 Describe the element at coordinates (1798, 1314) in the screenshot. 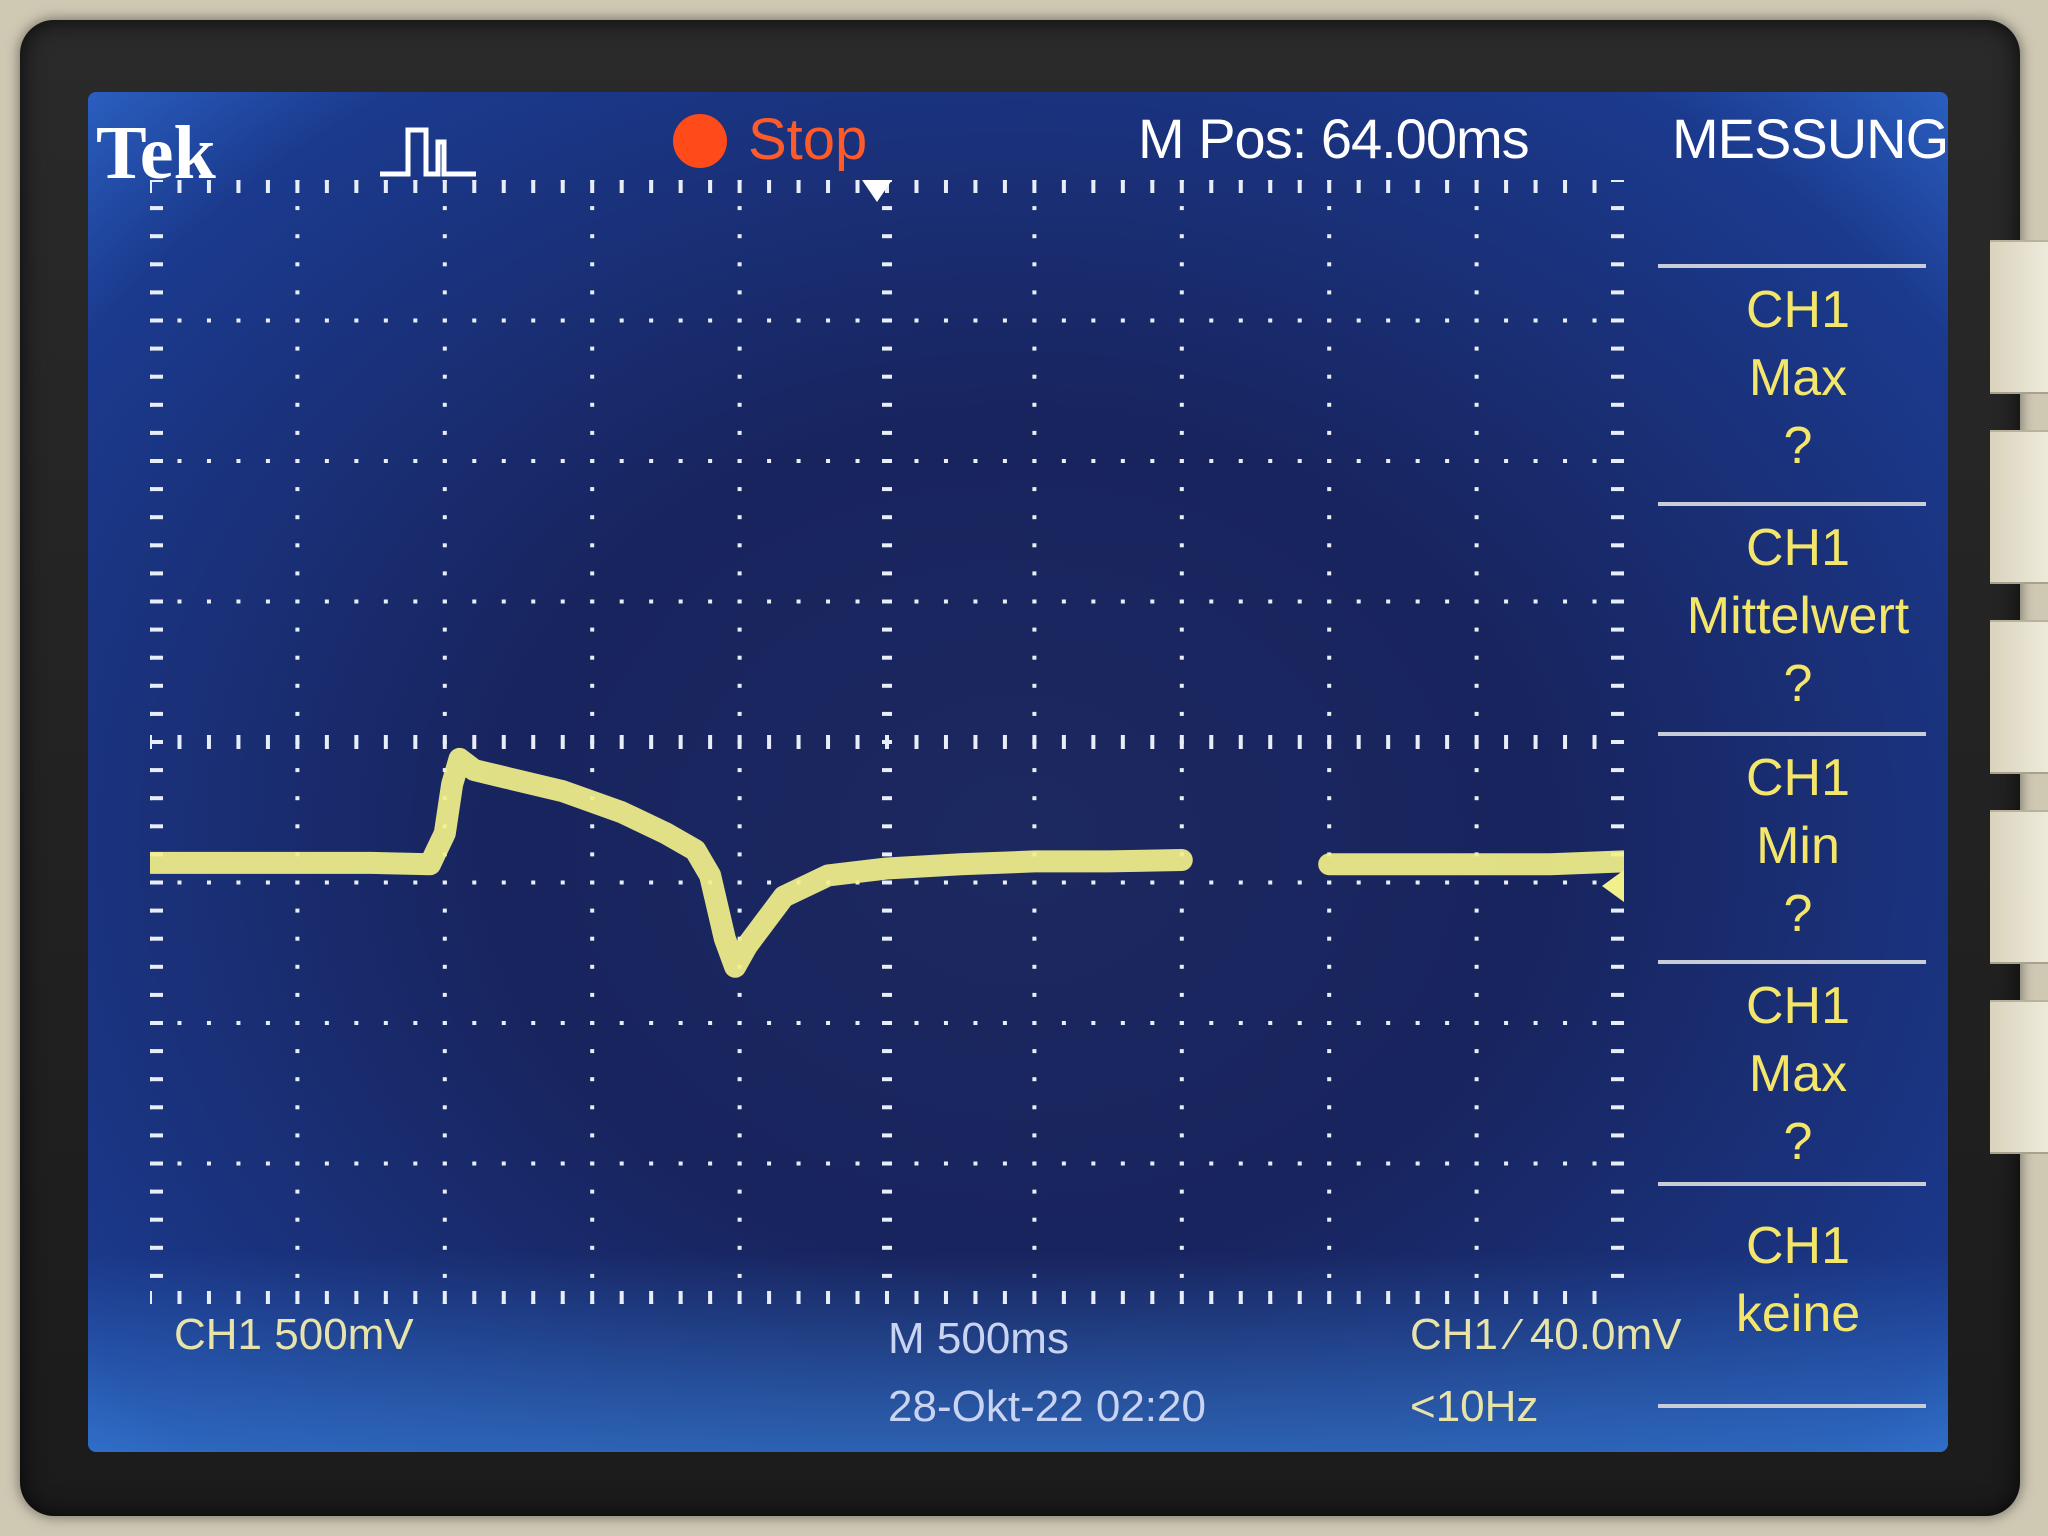

I see `menu-item-line: keine` at that location.